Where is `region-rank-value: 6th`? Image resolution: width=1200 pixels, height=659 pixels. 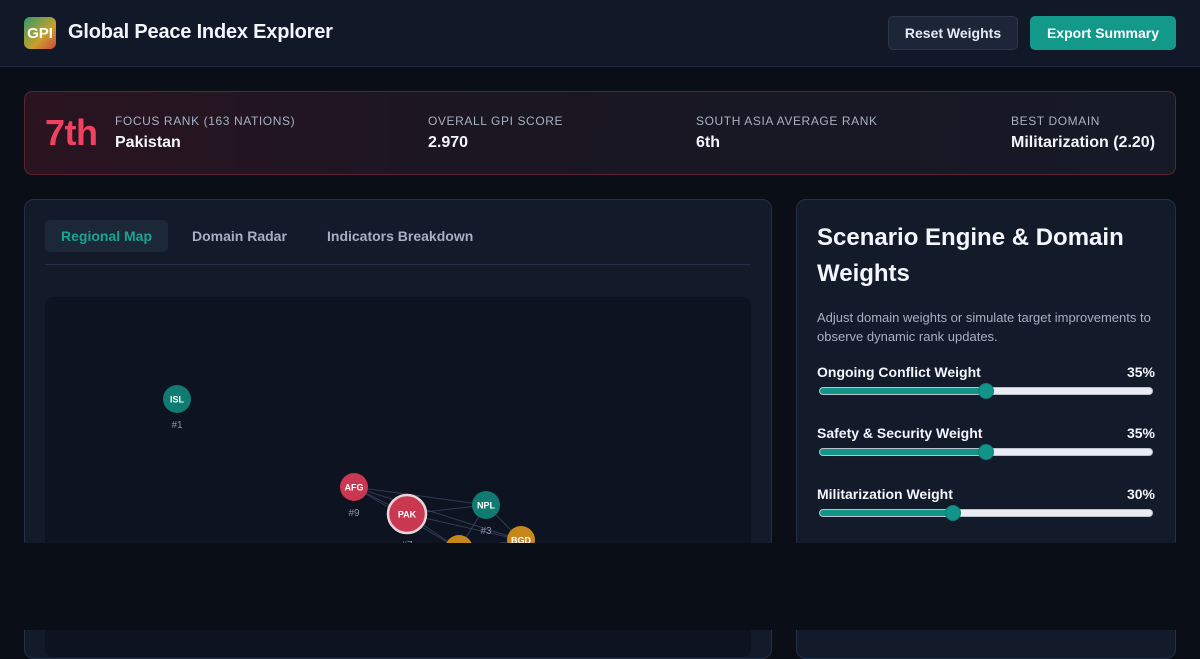 region-rank-value: 6th is located at coordinates (708, 142).